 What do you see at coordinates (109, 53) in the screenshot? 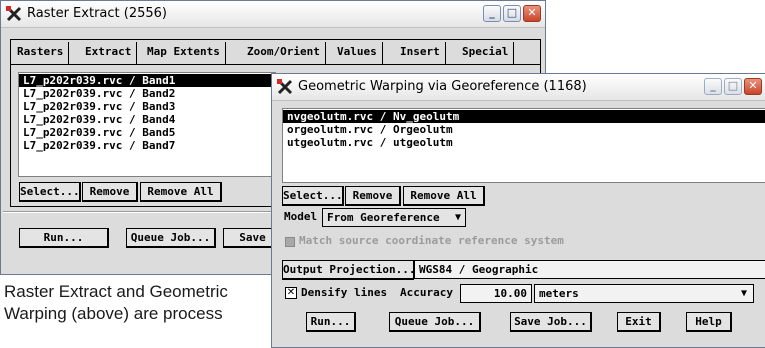
I see `tab-extract: Extract` at bounding box center [109, 53].